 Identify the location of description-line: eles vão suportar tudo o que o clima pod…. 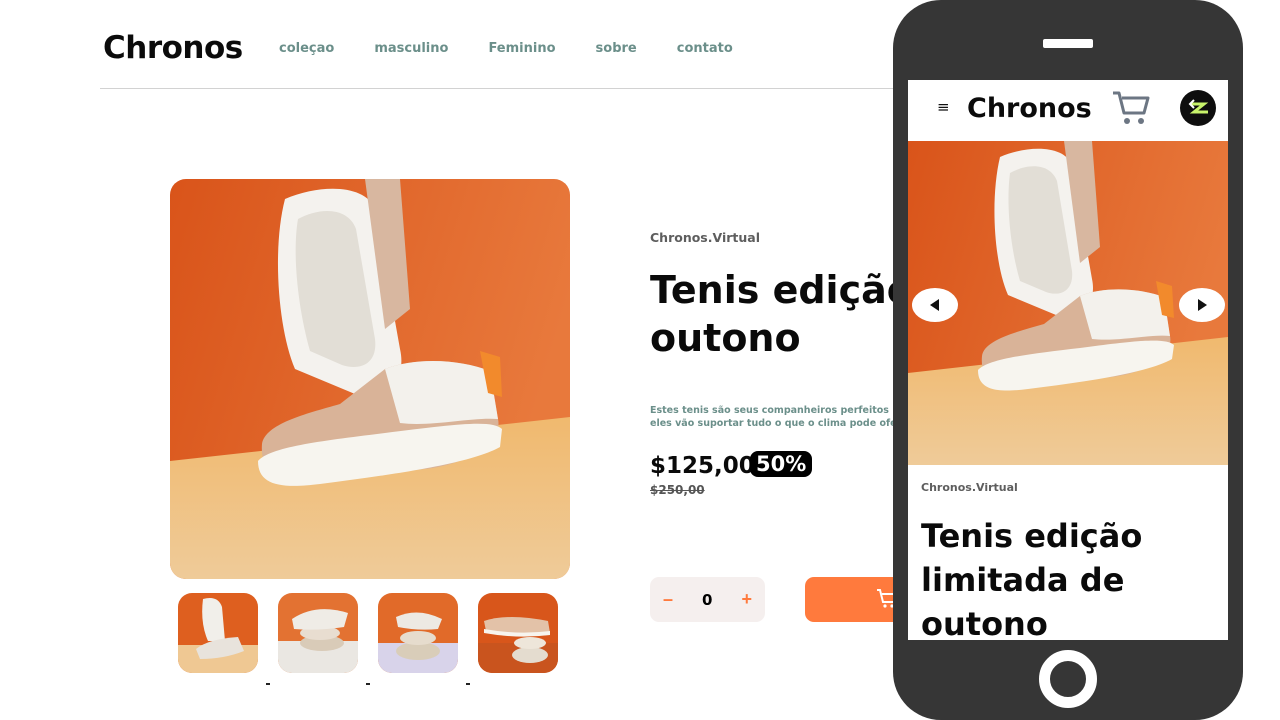
(775, 423).